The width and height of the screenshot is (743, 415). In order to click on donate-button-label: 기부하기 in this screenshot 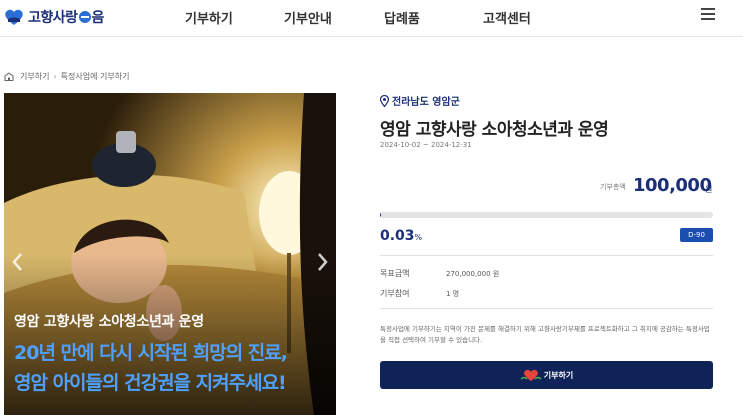, I will do `click(558, 375)`.